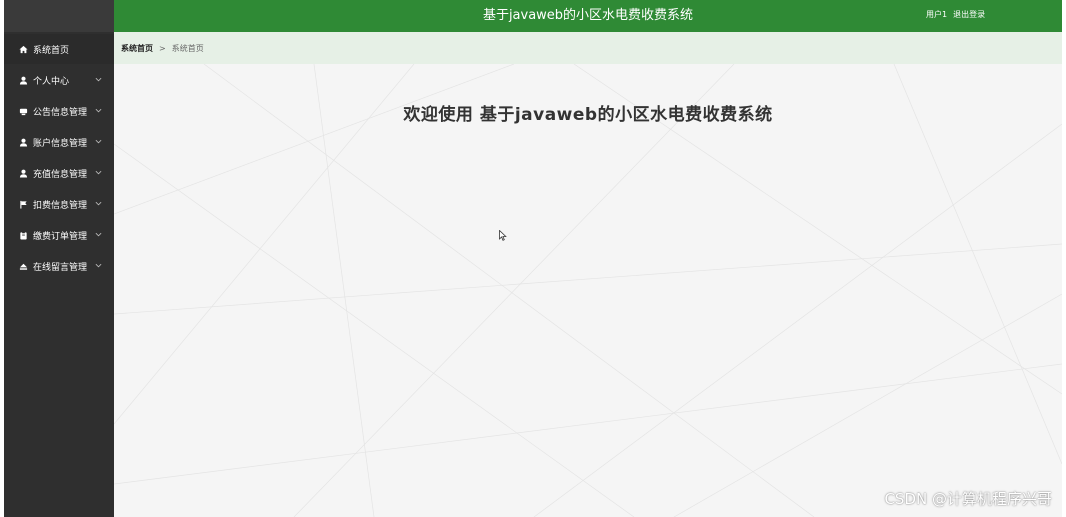 This screenshot has height=517, width=1066. What do you see at coordinates (51, 81) in the screenshot?
I see `sidebar-item-label: 个人中心` at bounding box center [51, 81].